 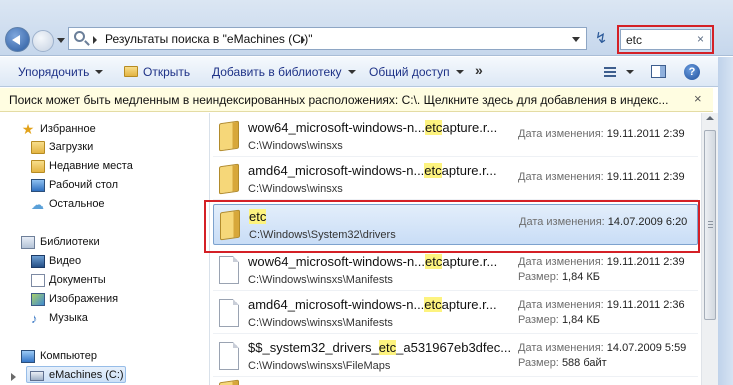 I want to click on pictures-icon, so click(x=38, y=299).